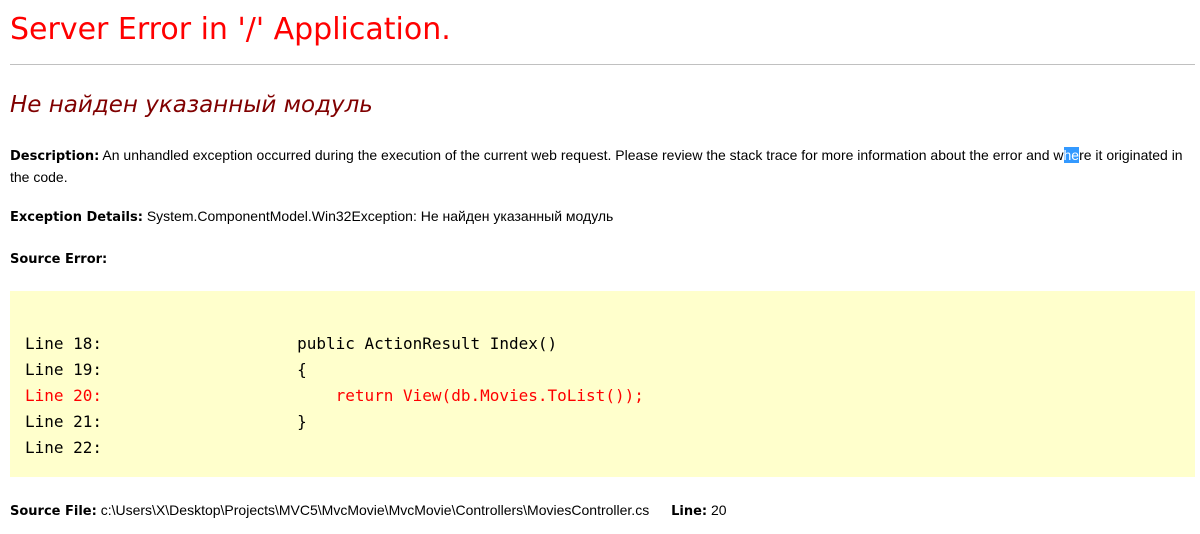 The image size is (1200, 534). What do you see at coordinates (263, 421) in the screenshot?
I see `source-line-code: }` at bounding box center [263, 421].